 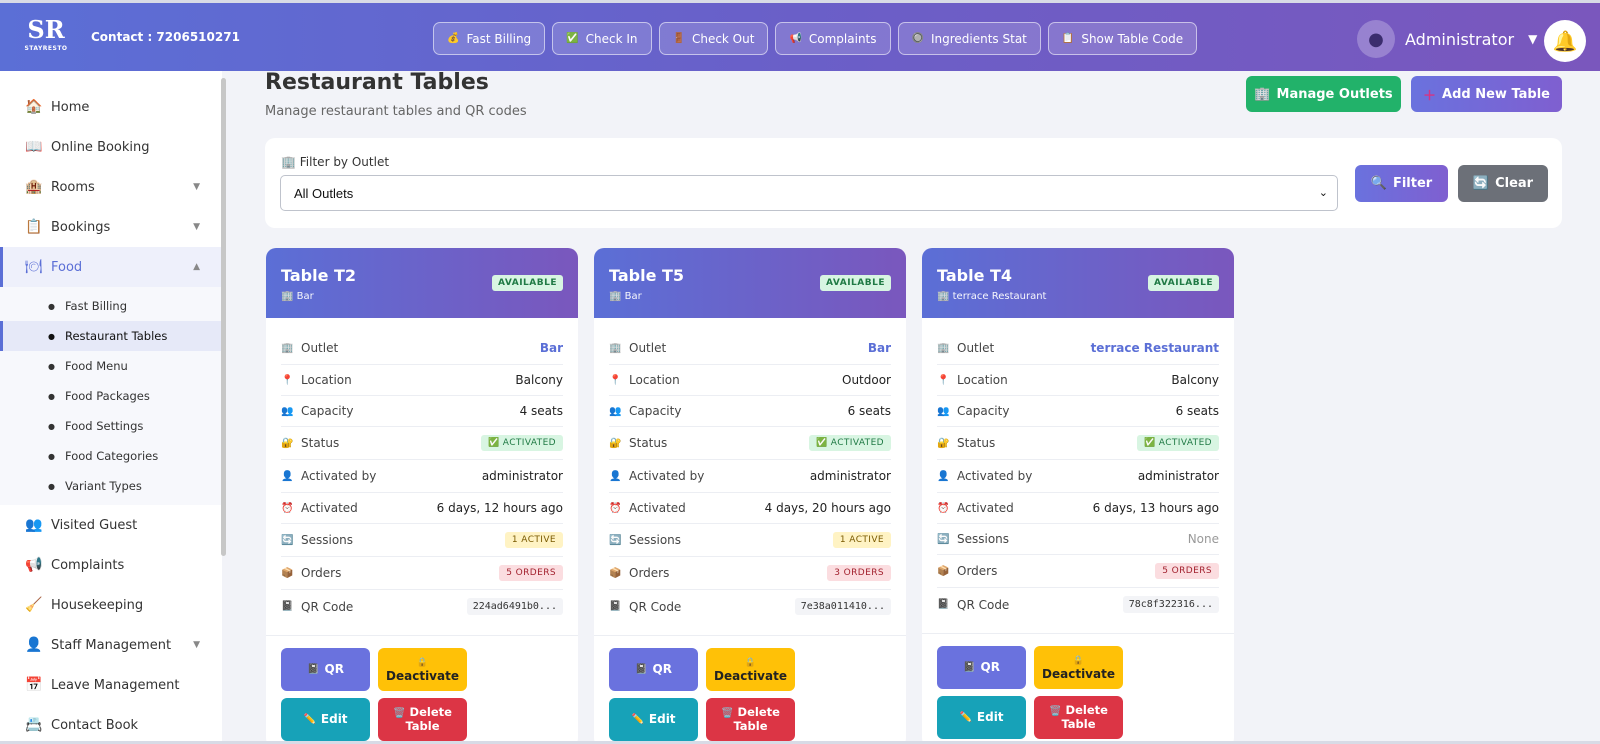 I want to click on sidebar-item-visited-guest: 👥 Visited Guest, so click(x=111, y=525).